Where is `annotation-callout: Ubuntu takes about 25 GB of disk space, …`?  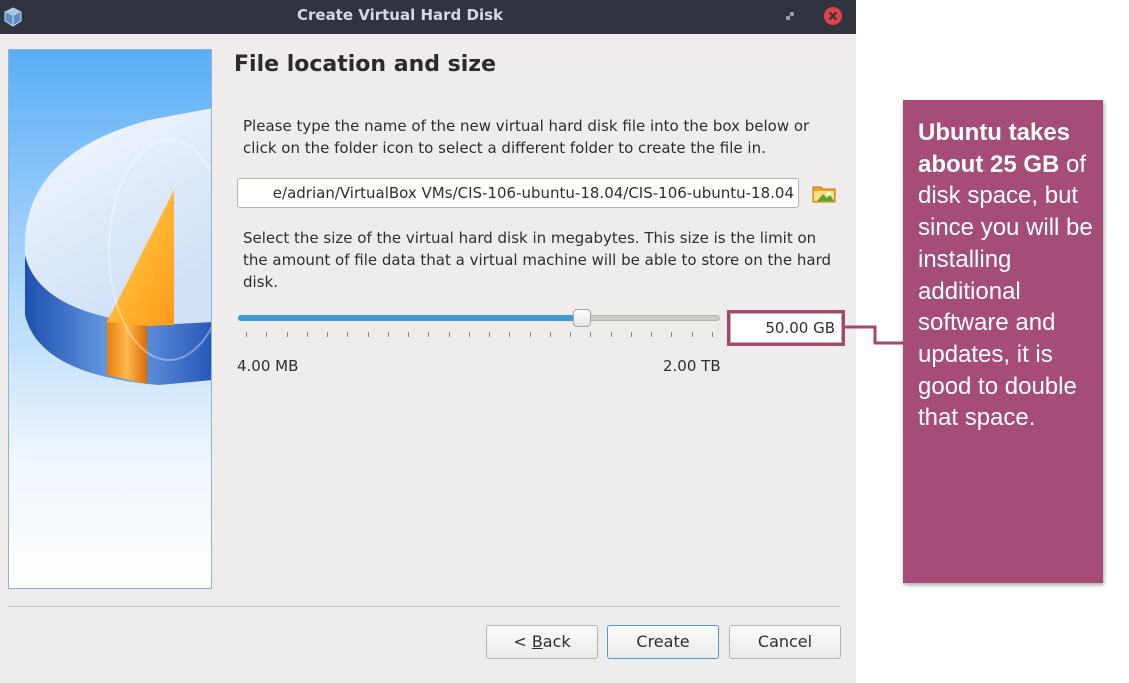 annotation-callout: Ubuntu takes about 25 GB of disk space, … is located at coordinates (1003, 341).